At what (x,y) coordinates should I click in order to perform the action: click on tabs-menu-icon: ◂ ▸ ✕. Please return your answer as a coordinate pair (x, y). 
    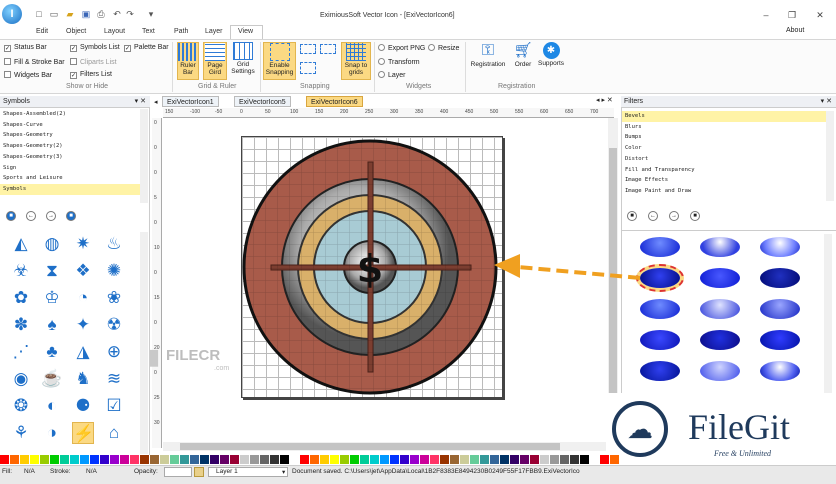
    Looking at the image, I should click on (604, 100).